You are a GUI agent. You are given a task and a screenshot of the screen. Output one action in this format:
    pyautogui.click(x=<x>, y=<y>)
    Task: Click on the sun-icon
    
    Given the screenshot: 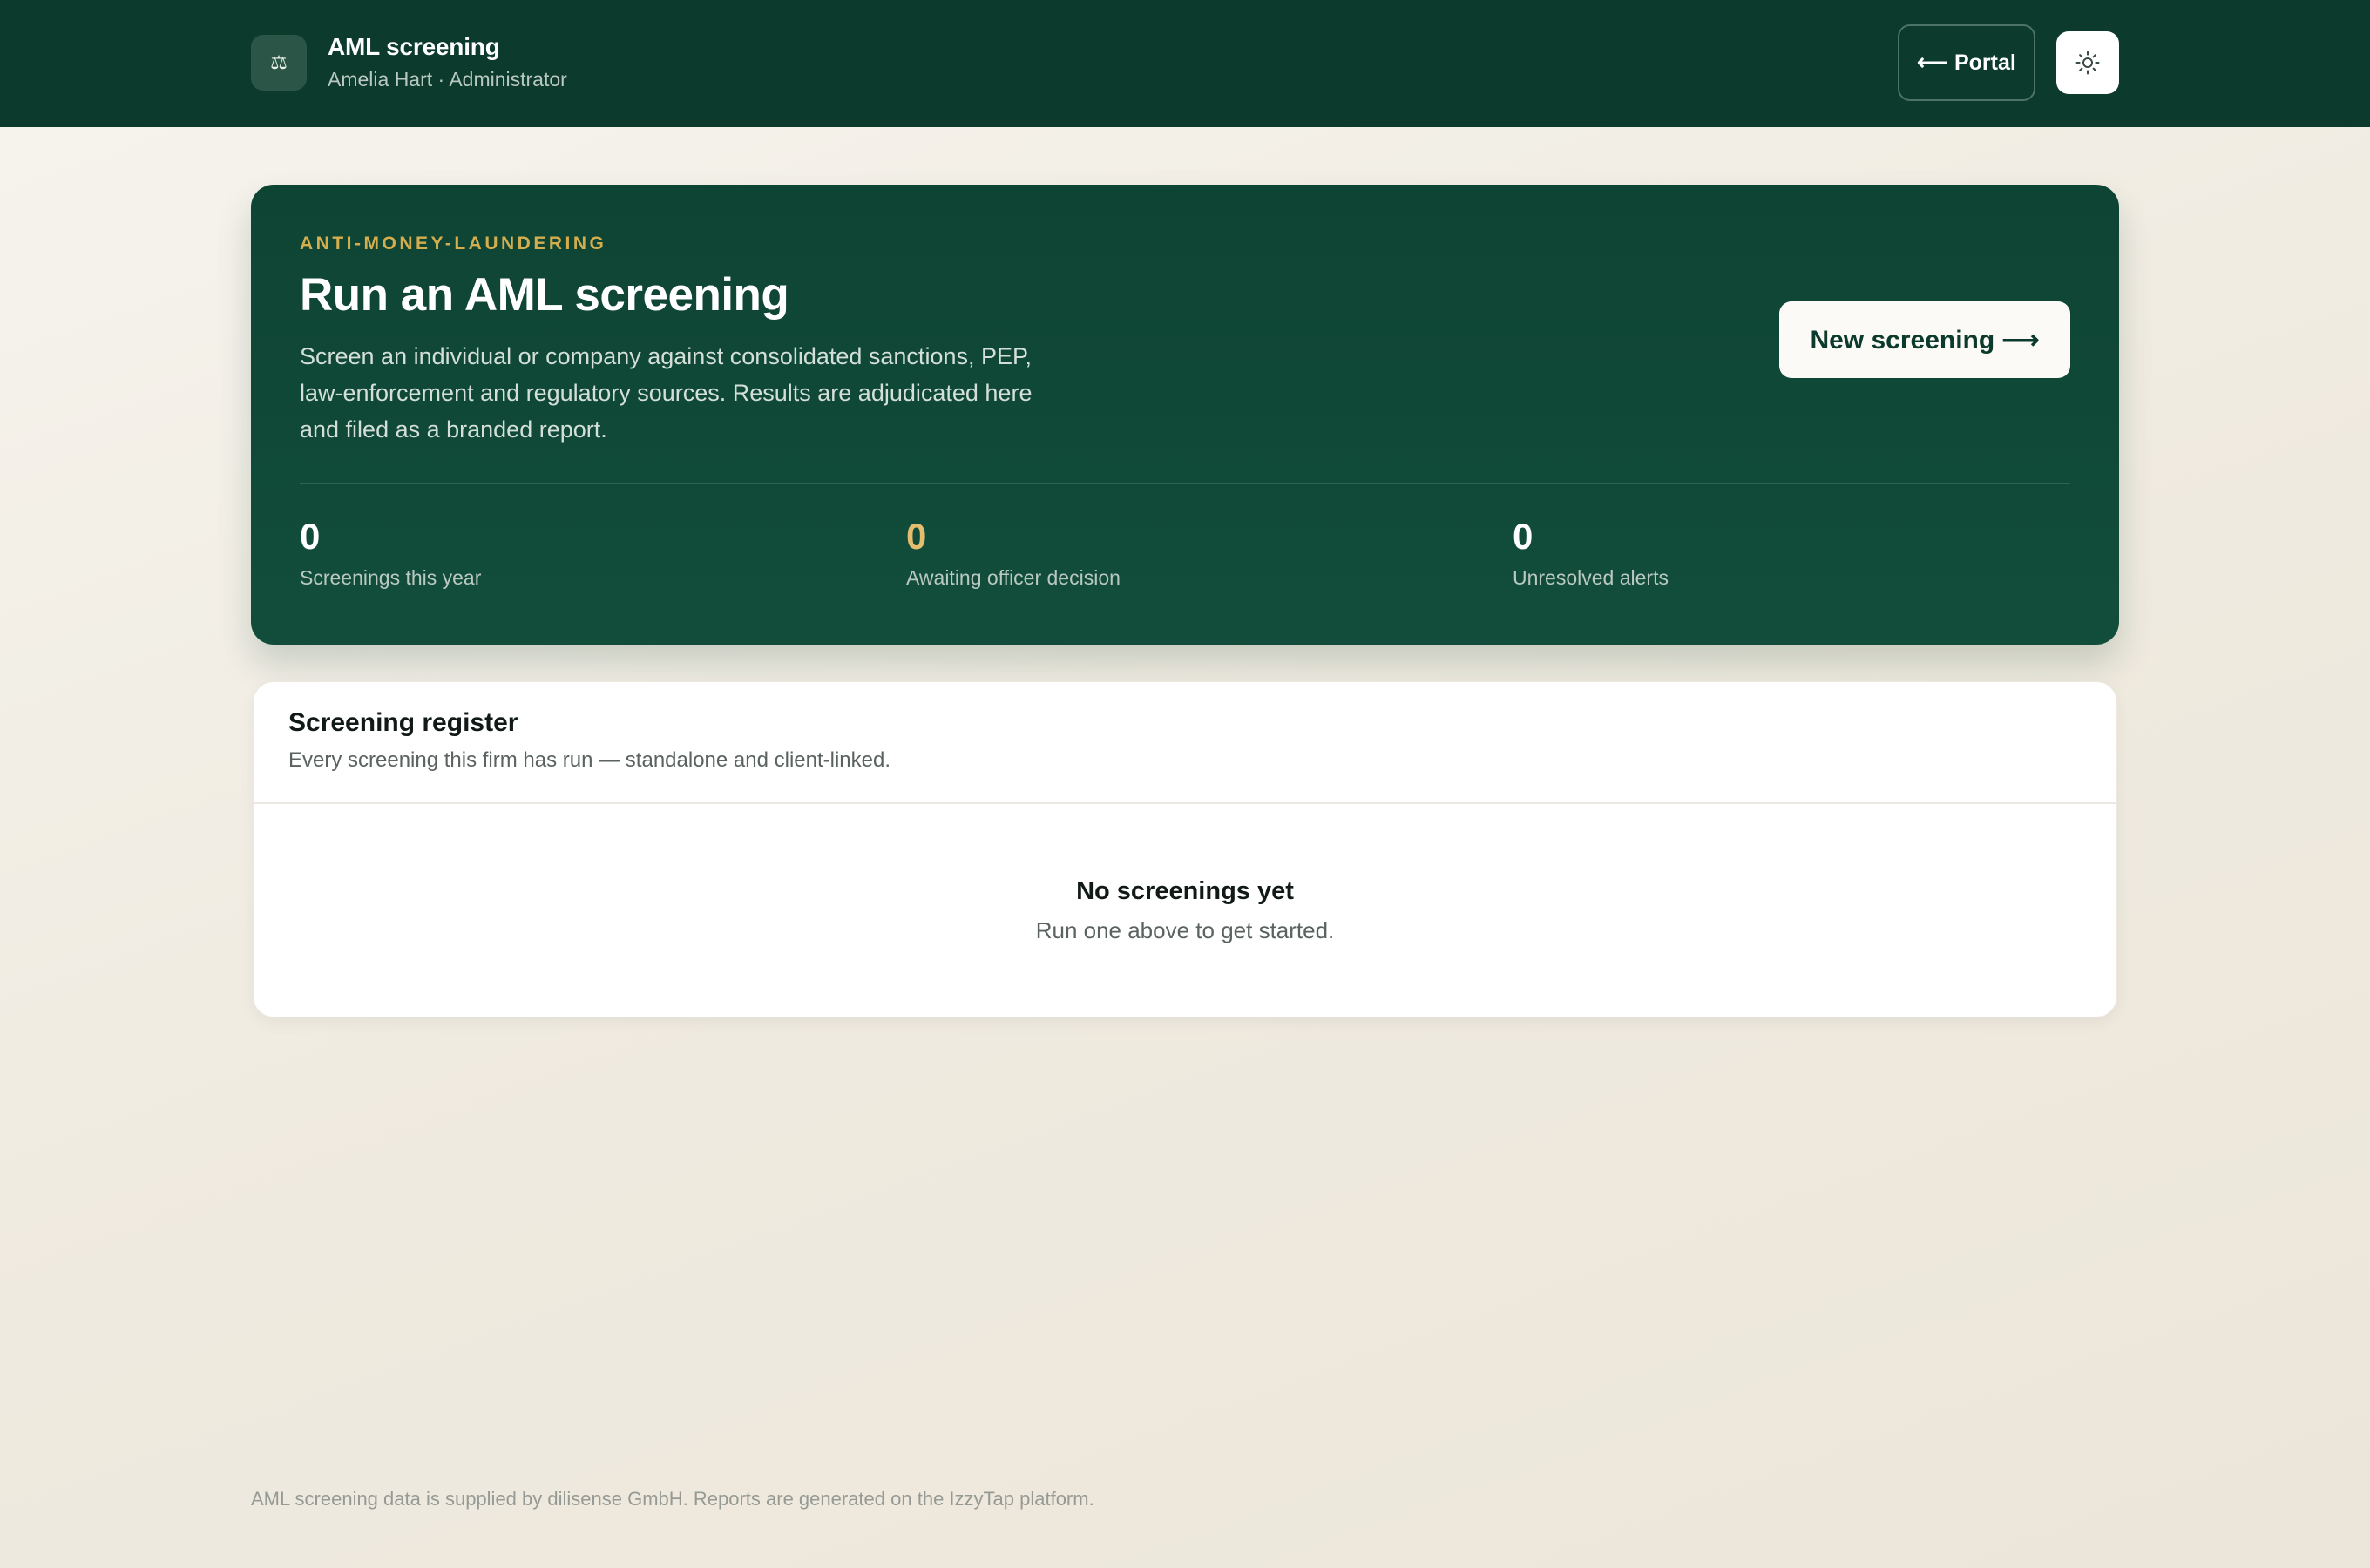 What is the action you would take?
    pyautogui.click(x=2087, y=63)
    